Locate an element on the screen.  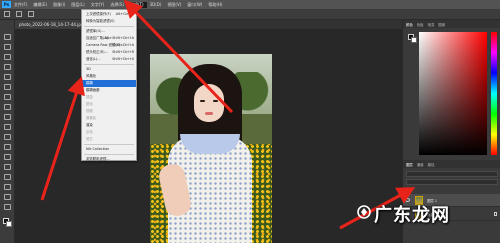
filter-menu-item-label: 其它 is located at coordinates (89, 139).